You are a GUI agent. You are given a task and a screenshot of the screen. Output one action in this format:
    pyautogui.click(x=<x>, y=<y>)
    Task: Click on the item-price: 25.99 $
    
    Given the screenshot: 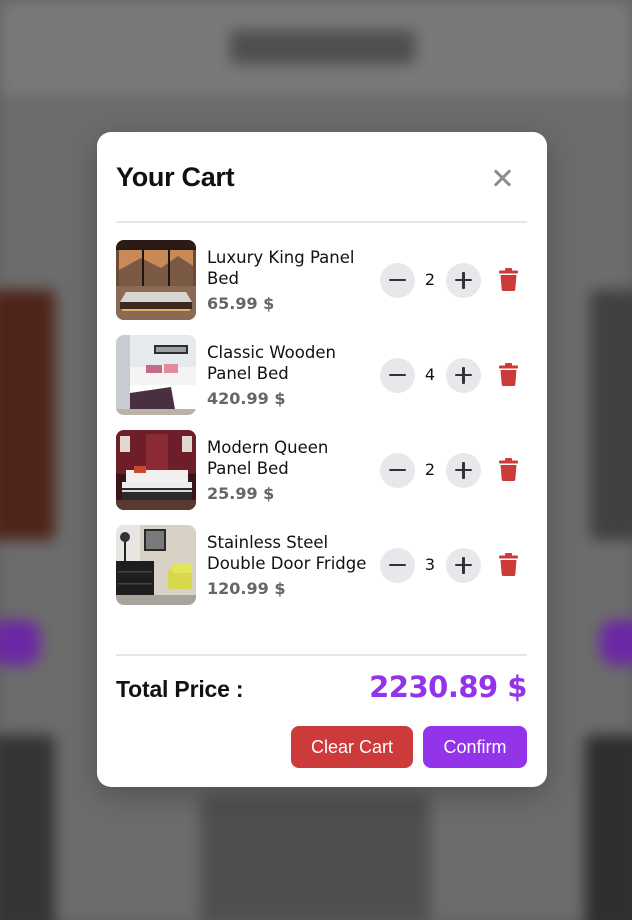 What is the action you would take?
    pyautogui.click(x=241, y=493)
    